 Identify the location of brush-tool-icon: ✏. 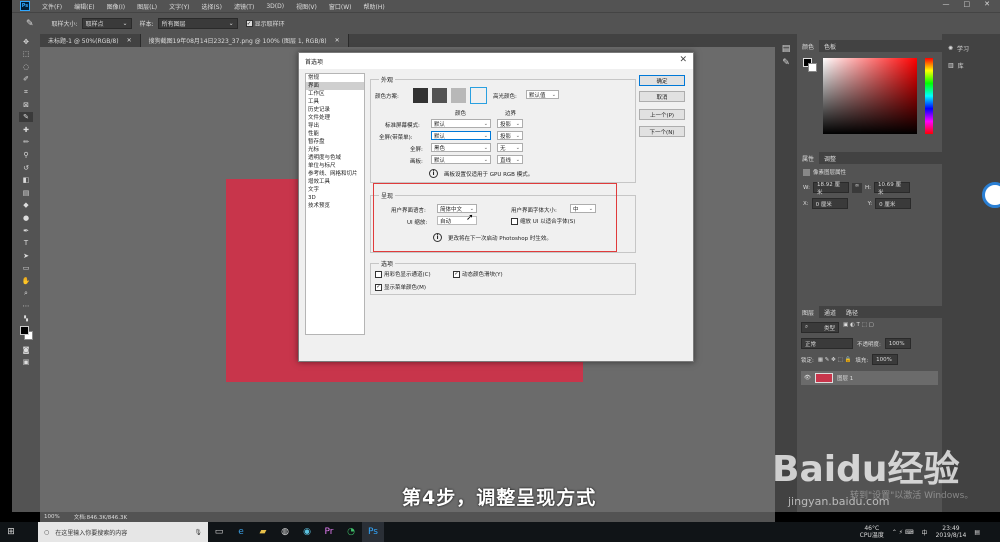
(26, 142).